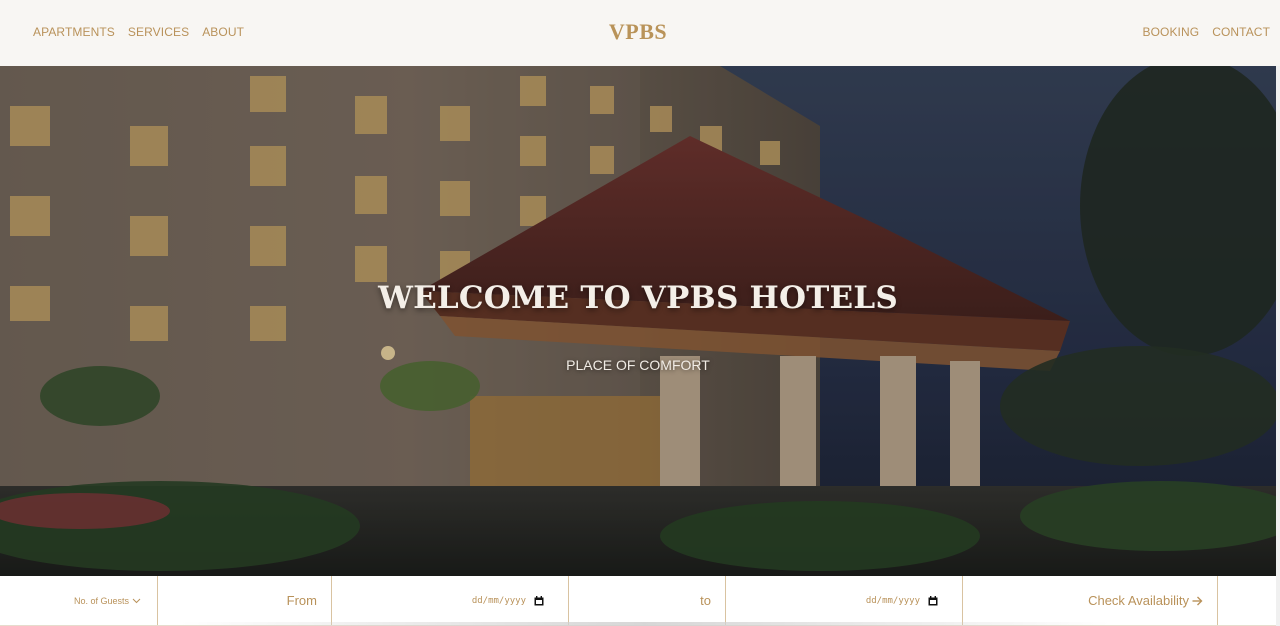 This screenshot has height=626, width=1280. I want to click on hero-title: WELCOME TO VPBS HOTELS, so click(638, 298).